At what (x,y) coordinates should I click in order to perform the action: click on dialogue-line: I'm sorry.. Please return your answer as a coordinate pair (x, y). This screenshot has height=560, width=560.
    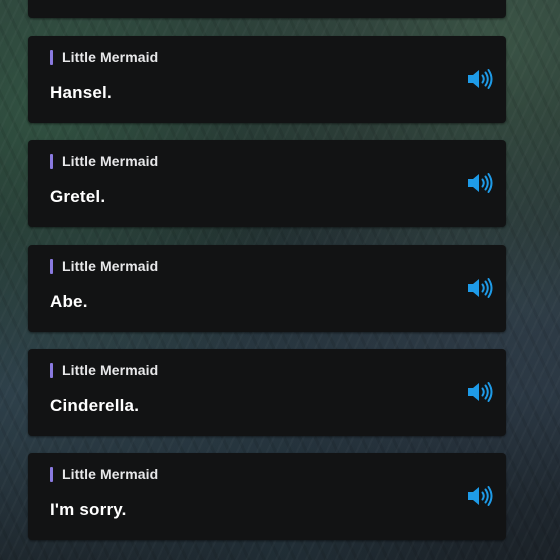
    Looking at the image, I should click on (88, 509).